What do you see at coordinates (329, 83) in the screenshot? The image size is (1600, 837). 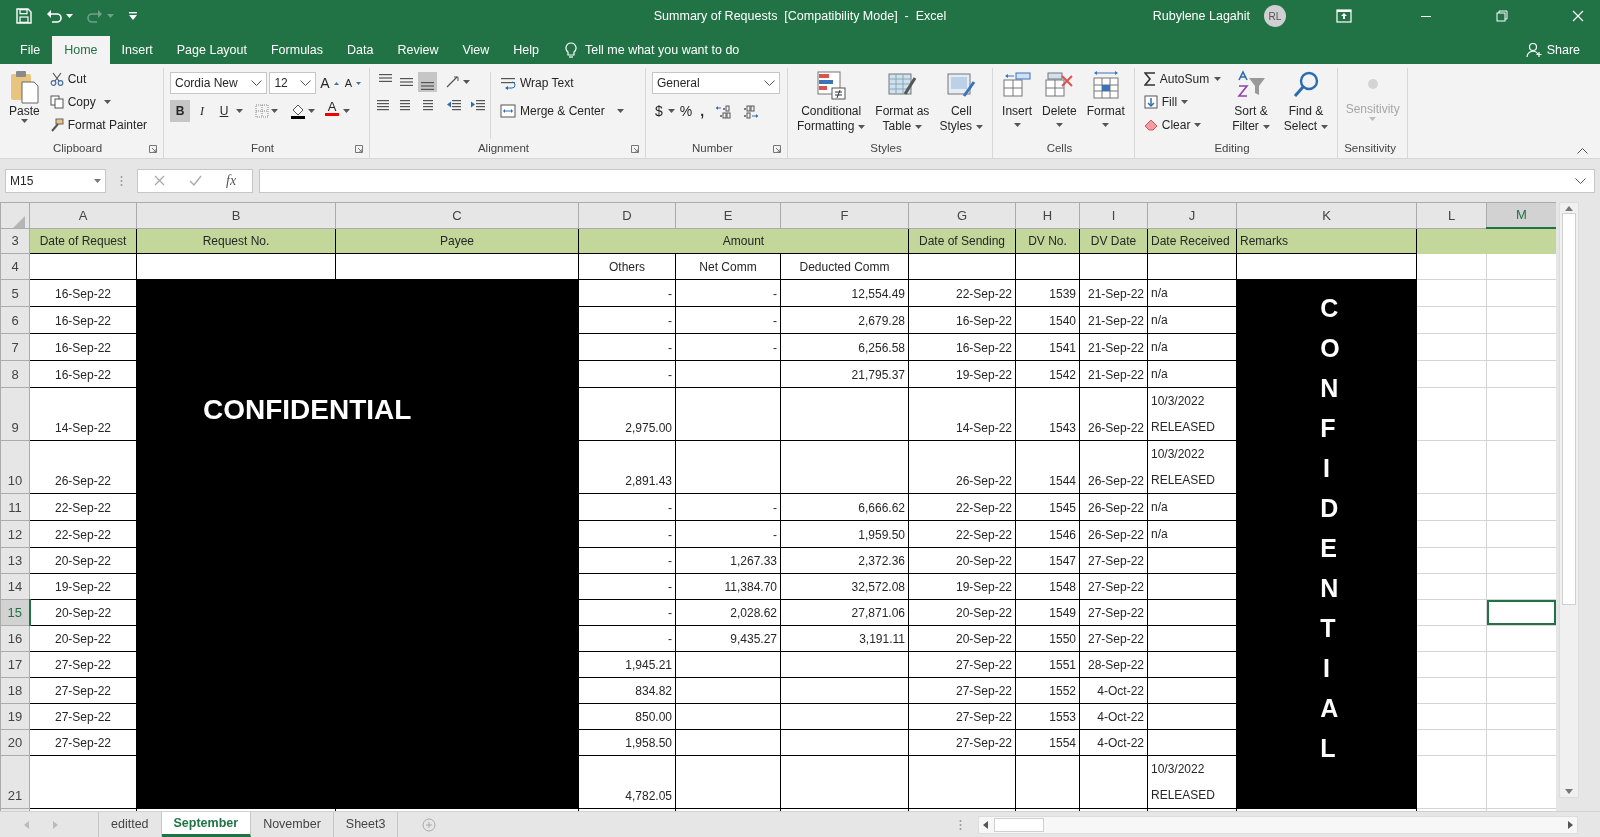 I see `grow-font-button: A` at bounding box center [329, 83].